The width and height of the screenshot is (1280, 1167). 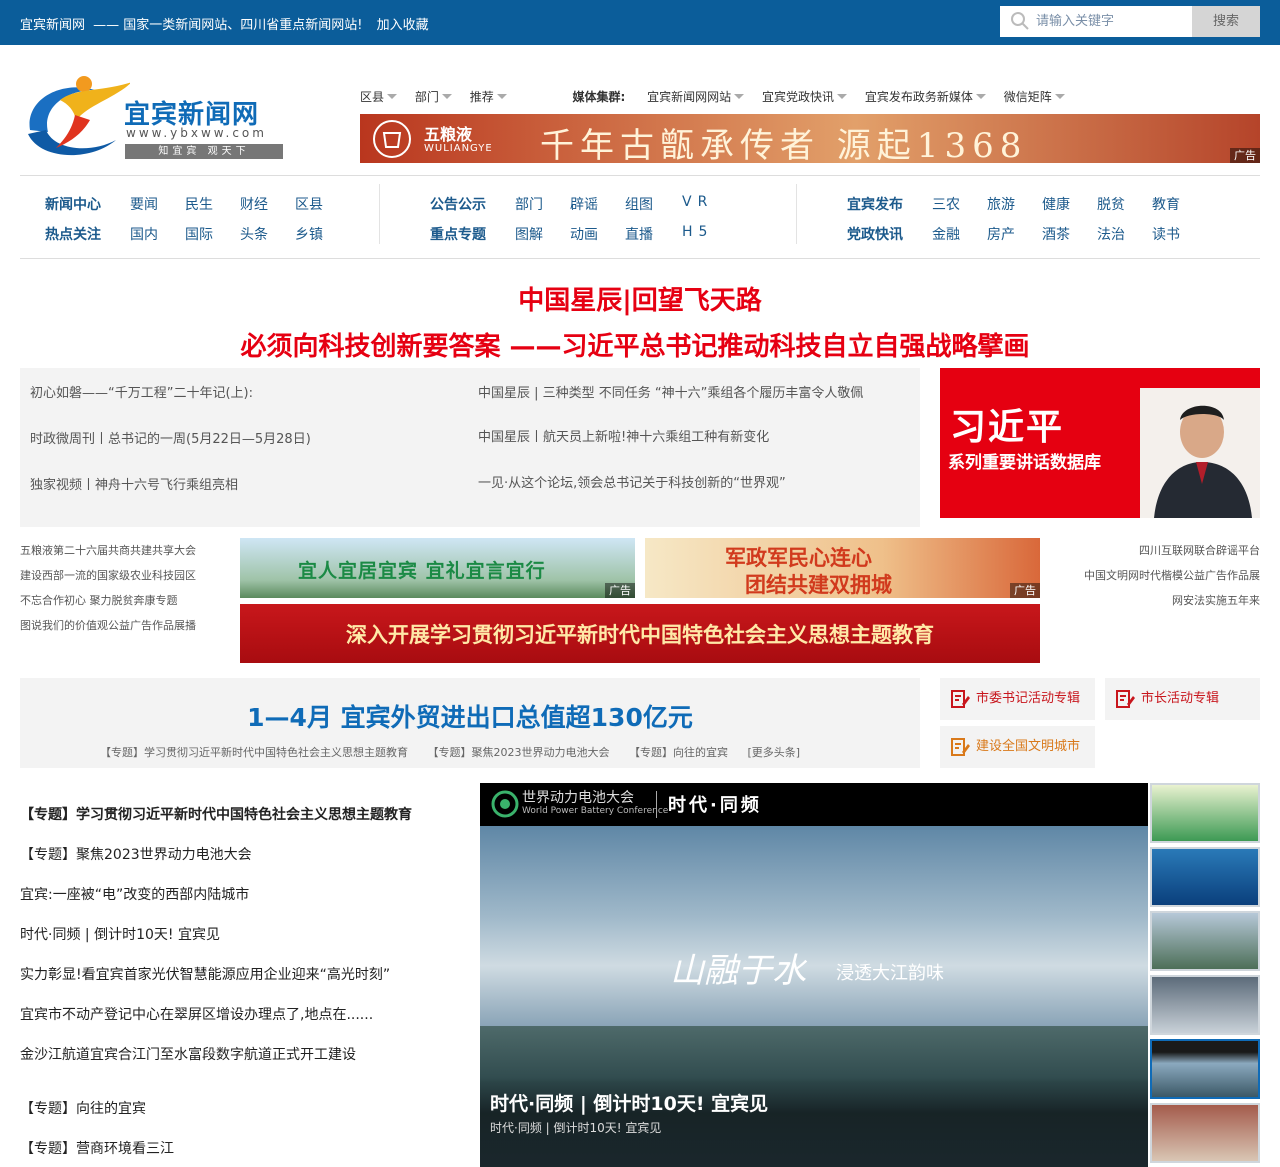 What do you see at coordinates (1001, 234) in the screenshot?
I see `nav-real-estate: 房产` at bounding box center [1001, 234].